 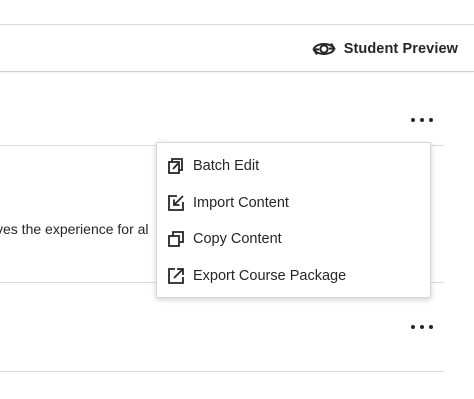 I want to click on import-icon, so click(x=176, y=202).